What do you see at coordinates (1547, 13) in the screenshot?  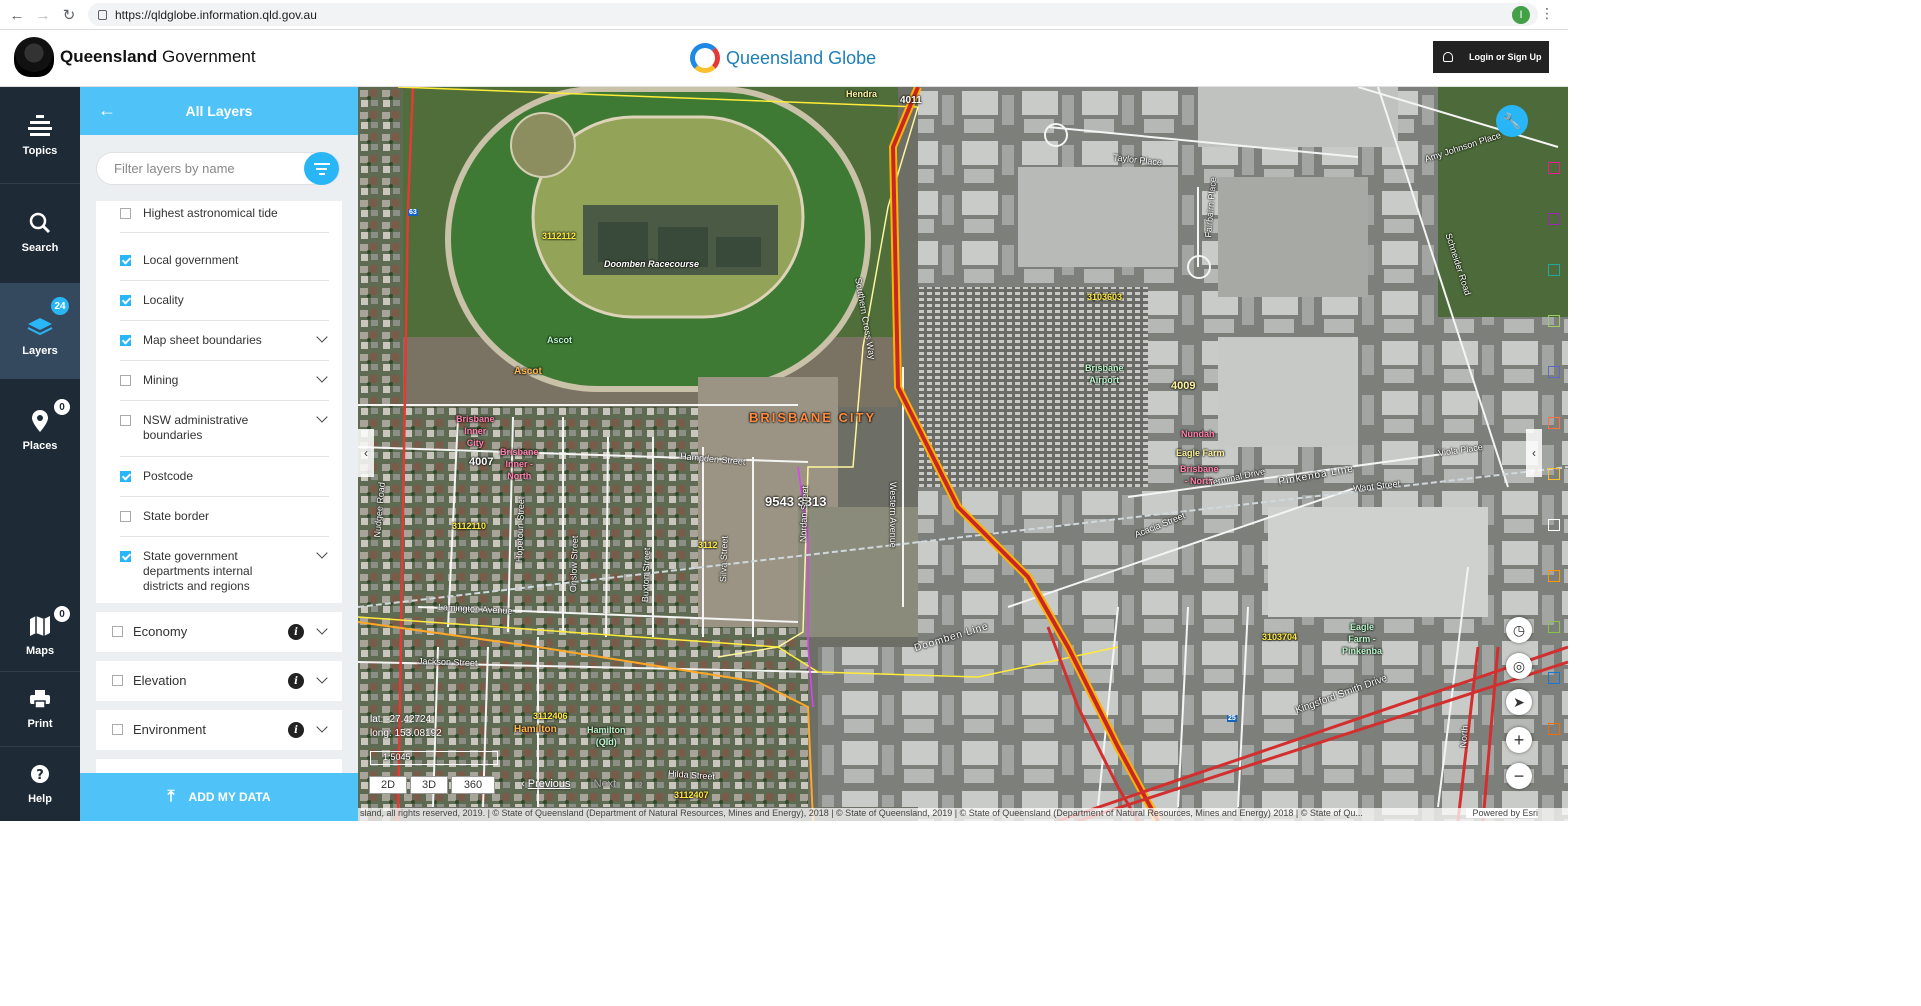 I see `browser-menu-icon: ⋮` at bounding box center [1547, 13].